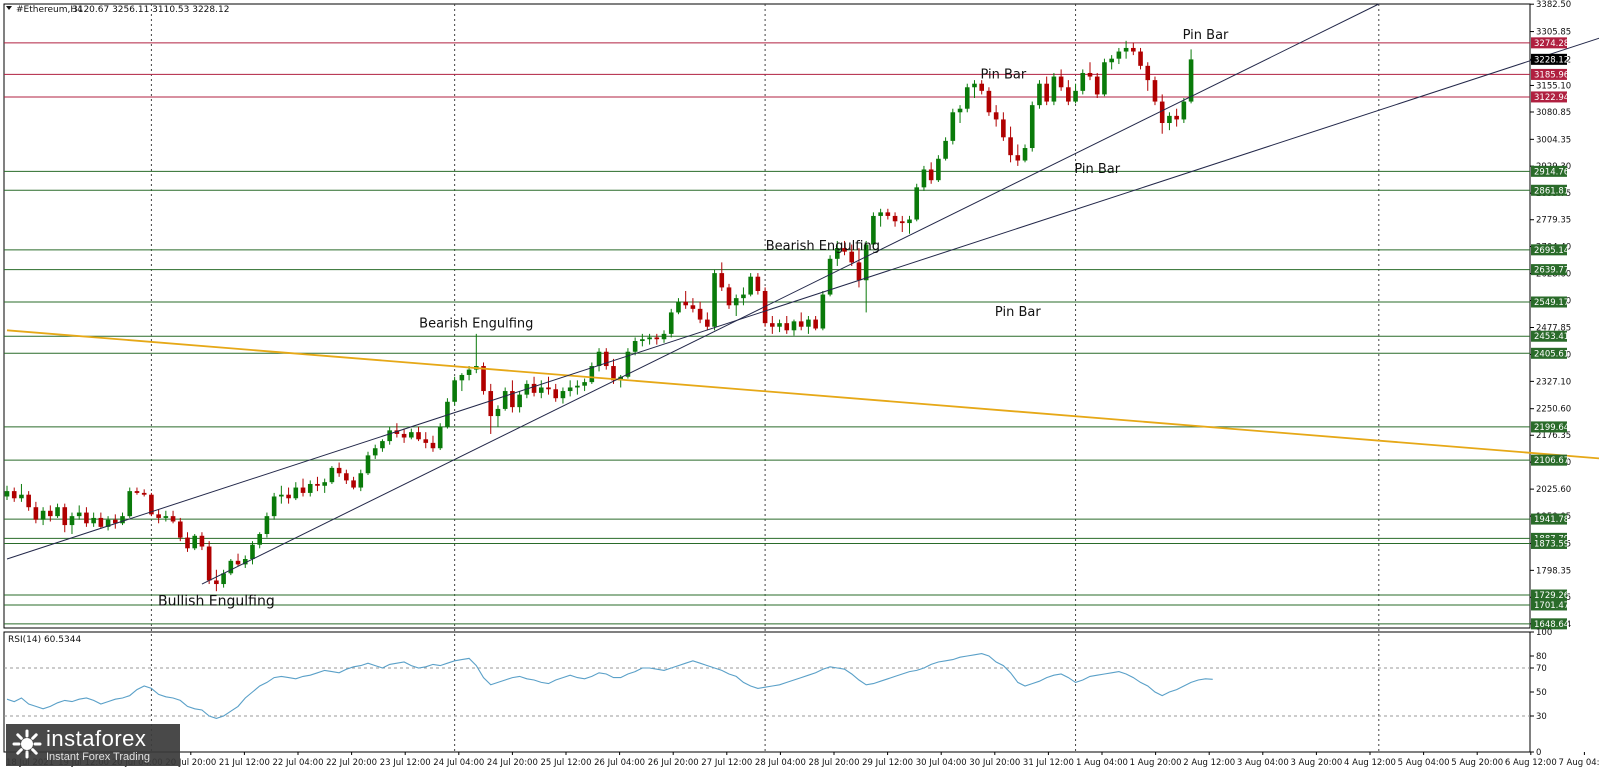  What do you see at coordinates (1553, 86) in the screenshot?
I see `price-tick-label: 3155.10` at bounding box center [1553, 86].